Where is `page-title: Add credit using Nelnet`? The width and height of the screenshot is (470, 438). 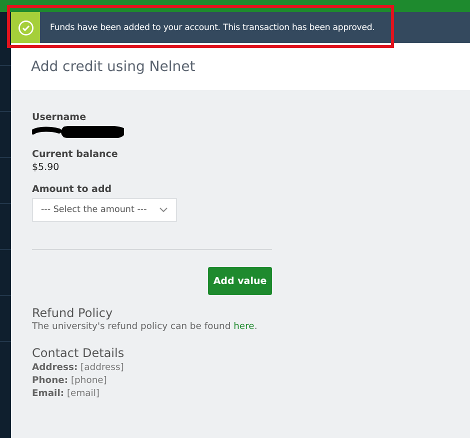
page-title: Add credit using Nelnet is located at coordinates (113, 66).